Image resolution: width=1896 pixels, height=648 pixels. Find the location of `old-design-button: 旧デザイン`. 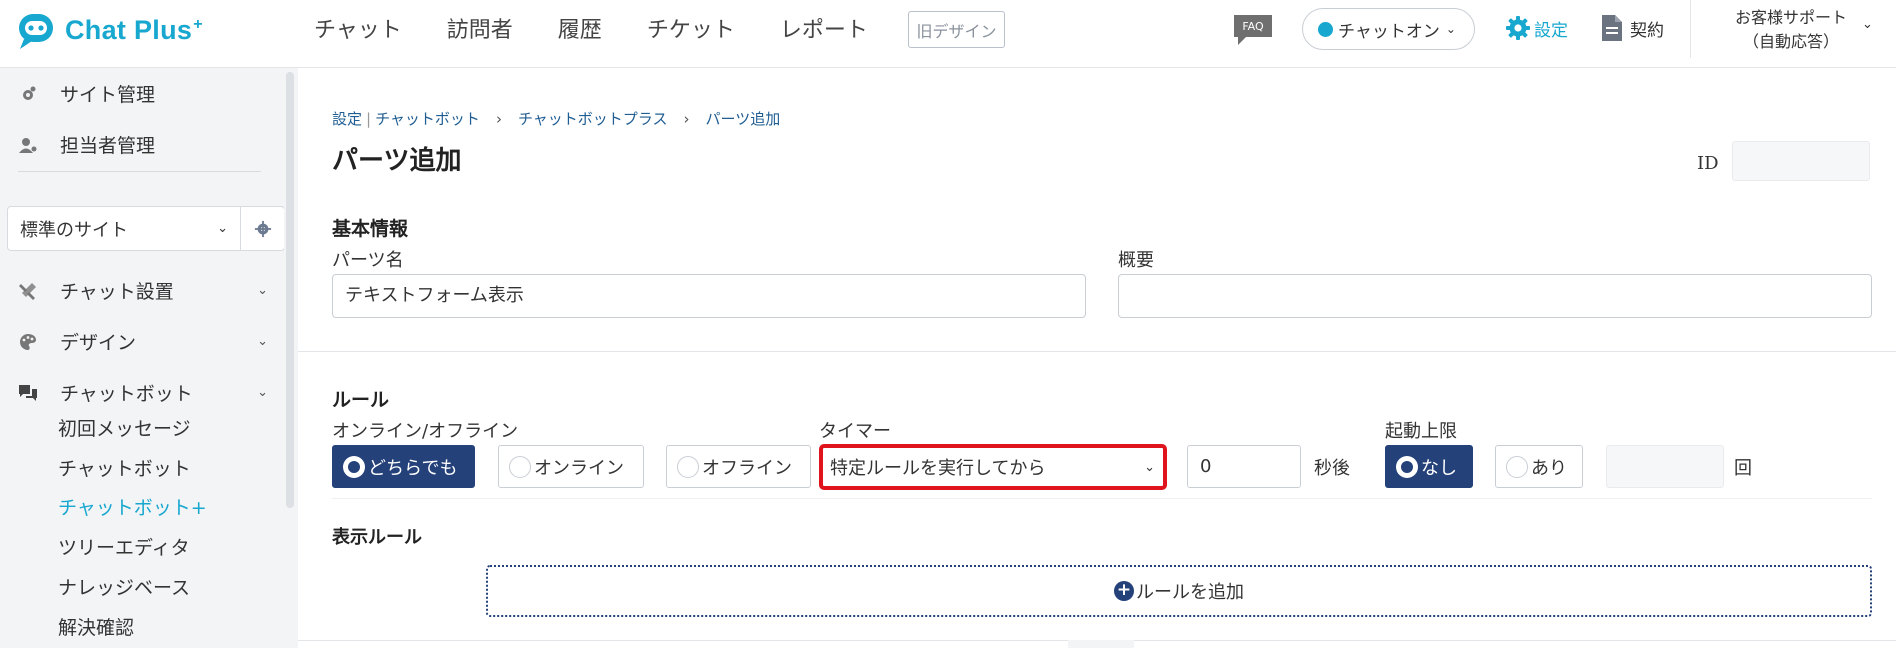

old-design-button: 旧デザイン is located at coordinates (956, 29).